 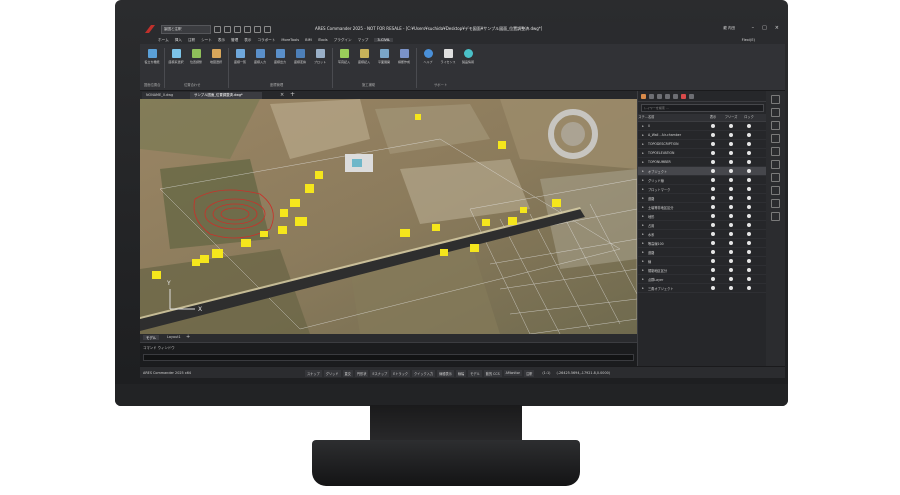 I want to click on ribbon-coord-convert-button: 座標変換, so click(x=300, y=56).